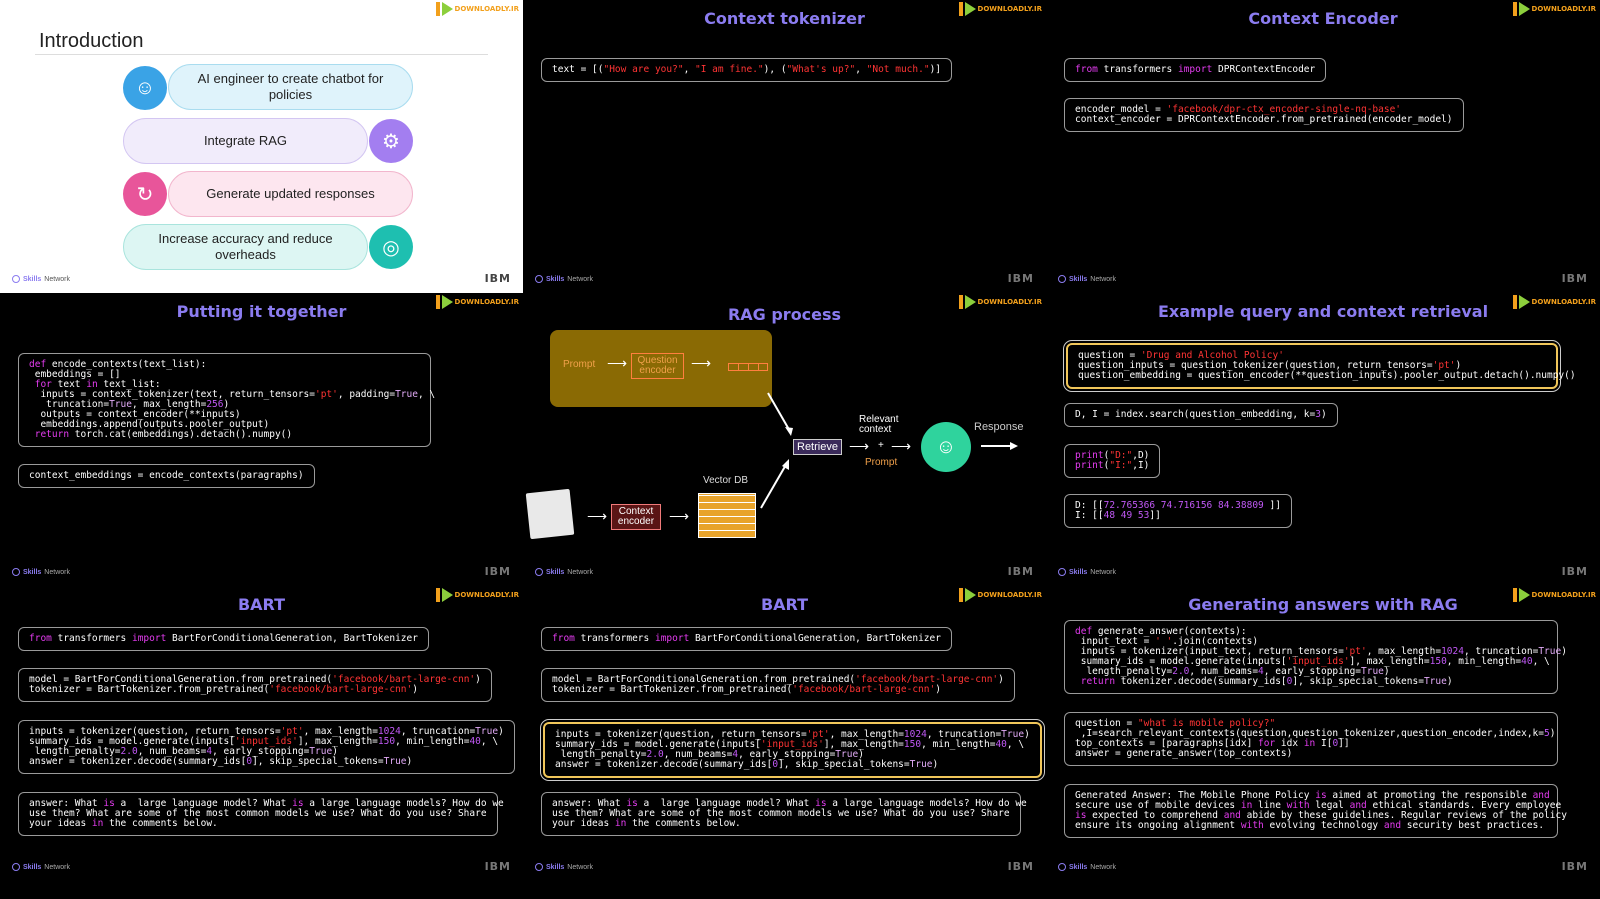 This screenshot has height=899, width=1600. I want to click on divider, so click(261, 54).